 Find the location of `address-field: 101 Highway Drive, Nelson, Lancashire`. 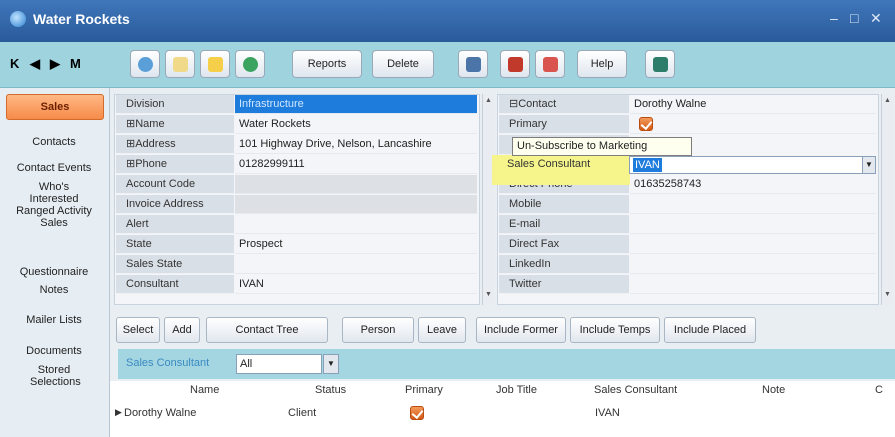

address-field: 101 Highway Drive, Nelson, Lancashire is located at coordinates (356, 144).